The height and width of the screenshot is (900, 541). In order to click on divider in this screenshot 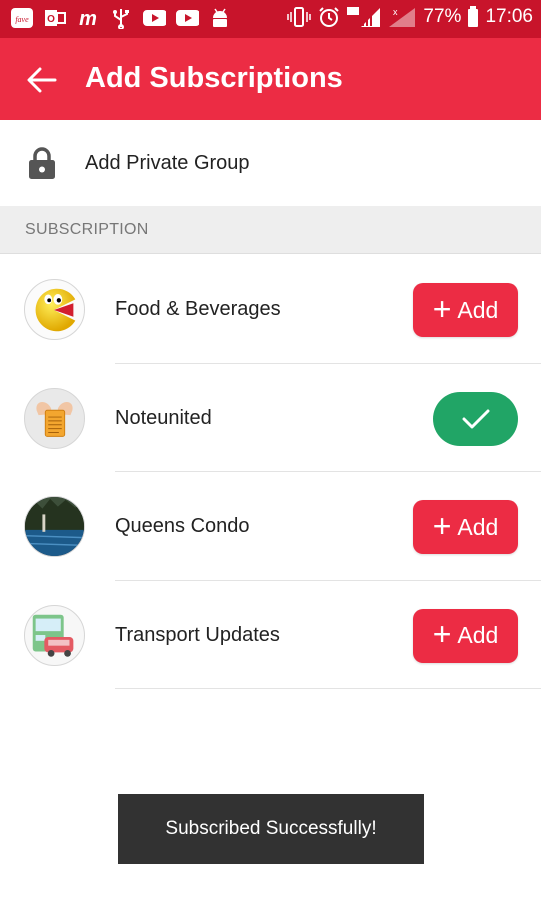, I will do `click(328, 688)`.